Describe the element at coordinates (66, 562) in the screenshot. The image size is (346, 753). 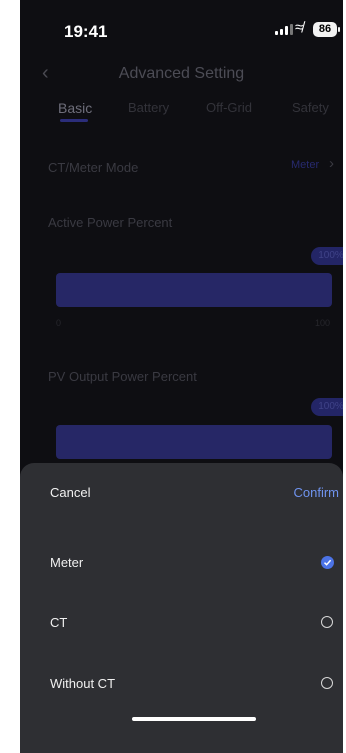
I see `option-meter: Meter` at that location.